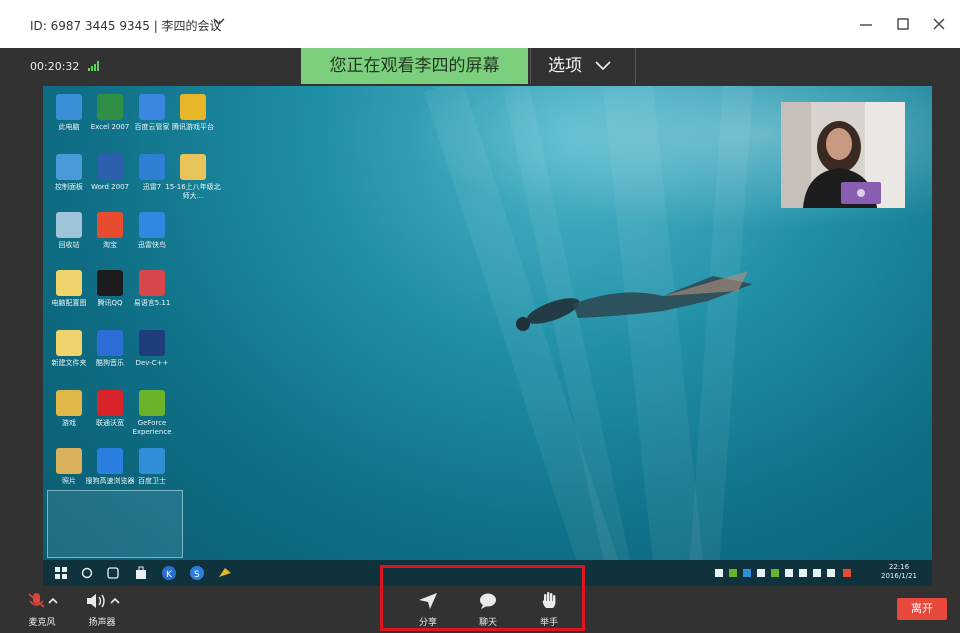 Image resolution: width=960 pixels, height=633 pixels. I want to click on taskbar-clock: 22:16 2016/1/21, so click(899, 572).